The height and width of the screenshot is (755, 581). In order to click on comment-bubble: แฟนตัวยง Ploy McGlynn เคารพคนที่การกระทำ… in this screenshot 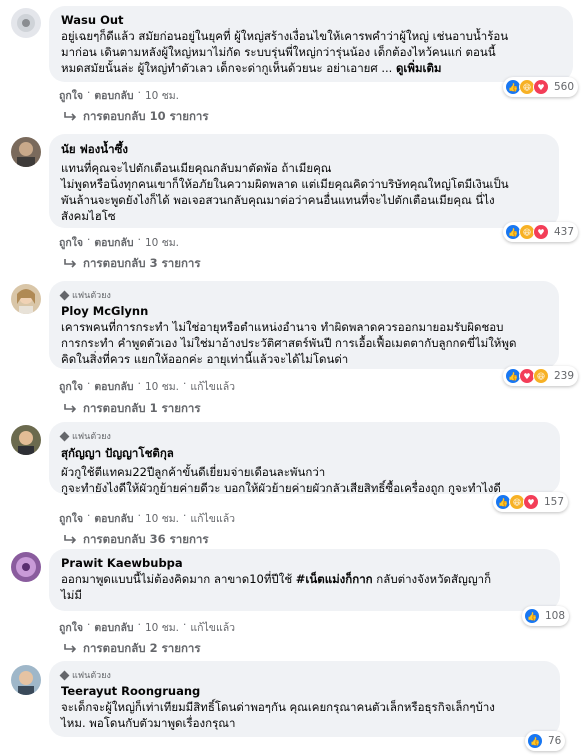, I will do `click(304, 325)`.